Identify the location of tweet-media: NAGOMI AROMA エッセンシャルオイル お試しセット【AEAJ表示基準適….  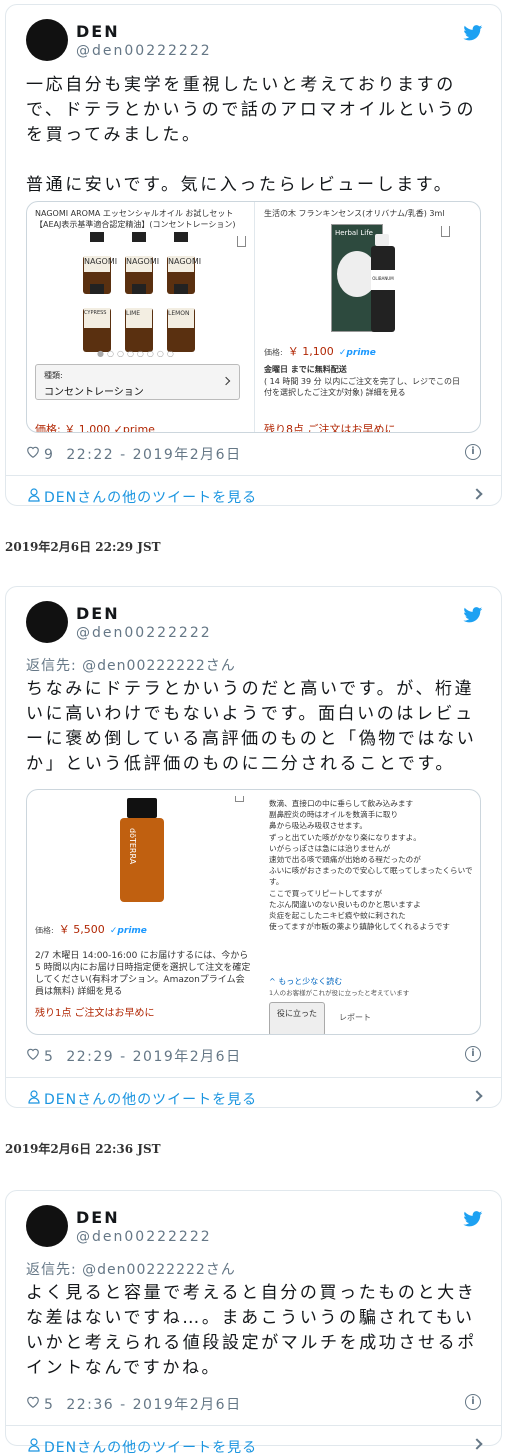
(253, 317).